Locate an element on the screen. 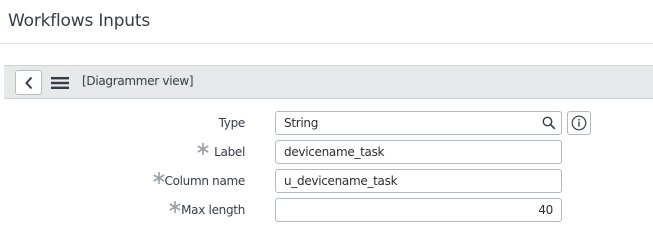  form-row-type: Type String is located at coordinates (326, 123).